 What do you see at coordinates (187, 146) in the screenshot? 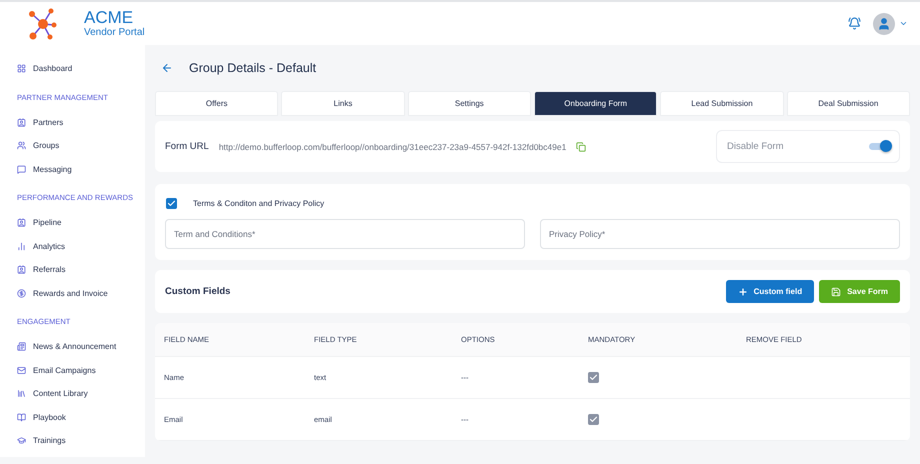
I see `form-url-label: Form URL` at bounding box center [187, 146].